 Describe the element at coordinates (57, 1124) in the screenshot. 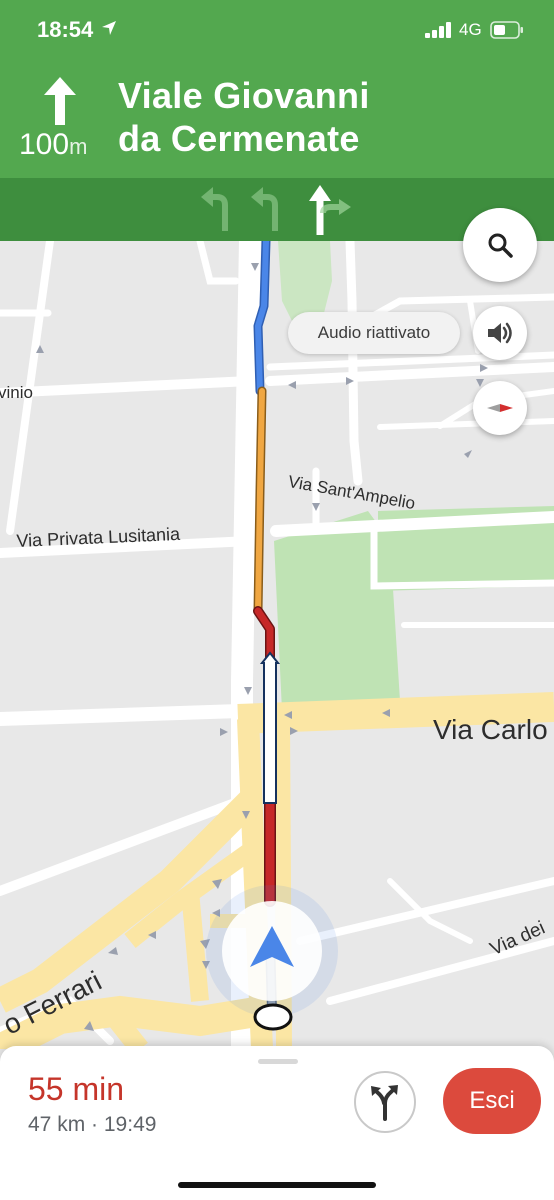

I see `trip-distance: 47 km` at that location.